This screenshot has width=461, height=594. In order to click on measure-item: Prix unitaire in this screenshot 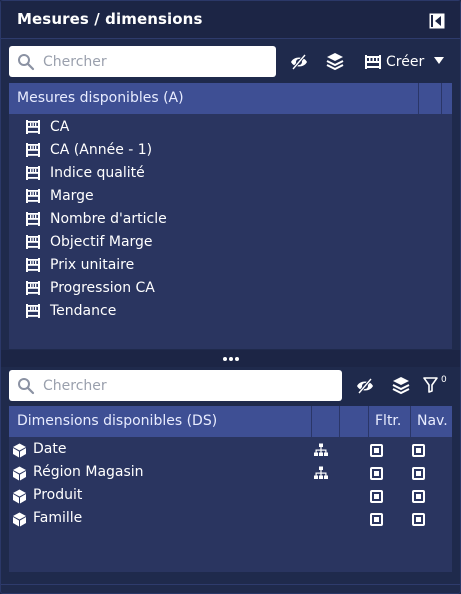, I will do `click(79, 265)`.